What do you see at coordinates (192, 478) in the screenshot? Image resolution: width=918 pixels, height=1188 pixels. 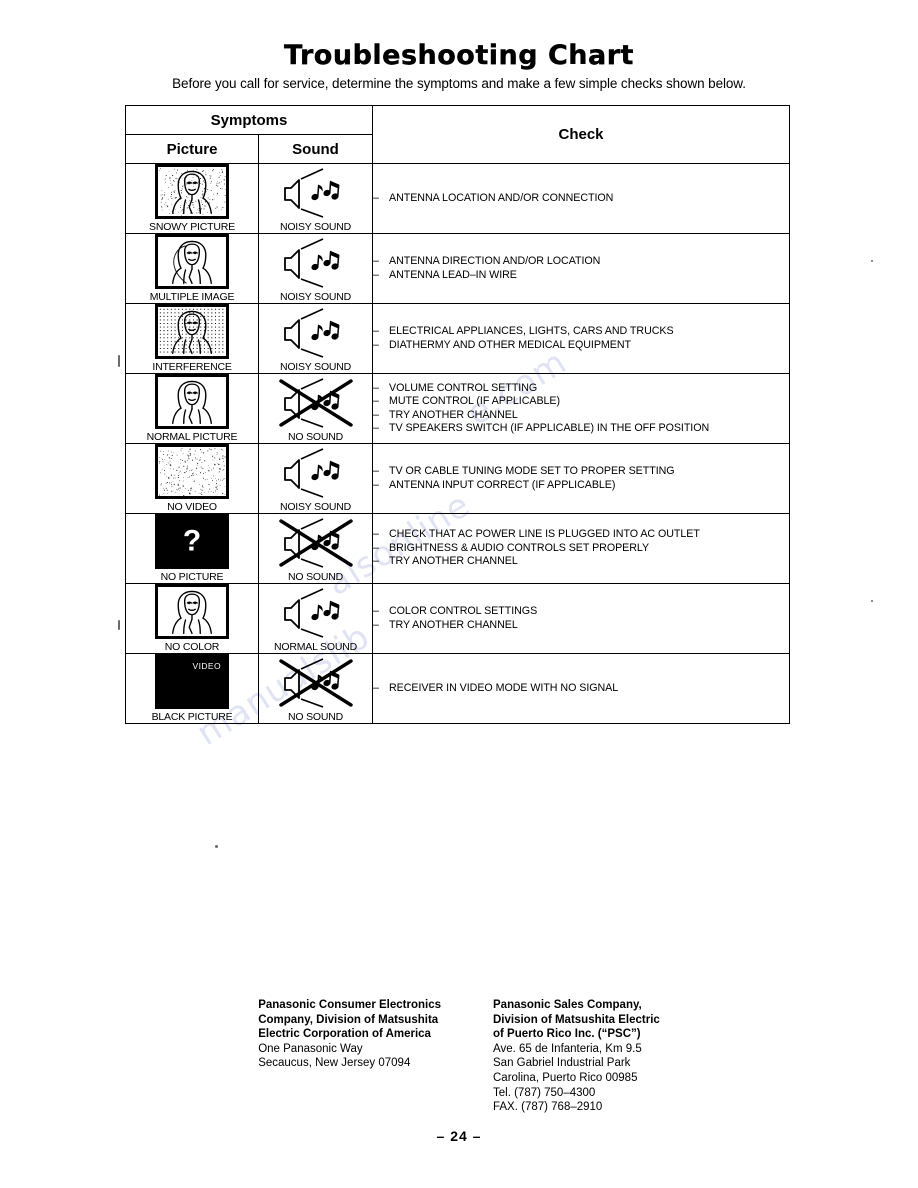 I see `picture-cell: NO VIDEO` at bounding box center [192, 478].